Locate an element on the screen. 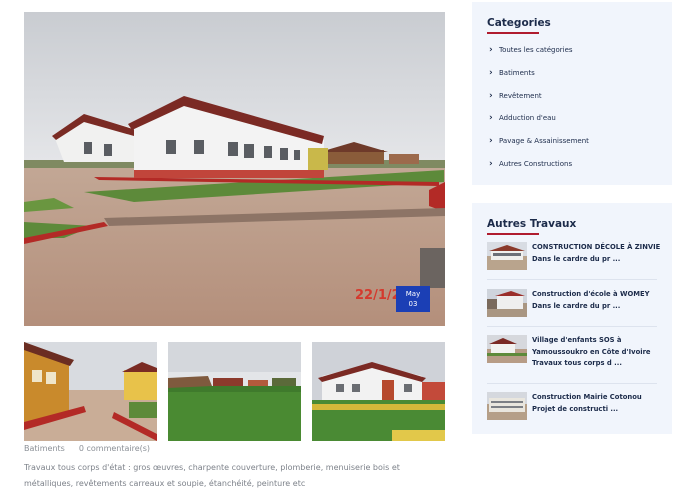 This screenshot has width=695, height=502. post-category-link: Batiments is located at coordinates (44, 448).